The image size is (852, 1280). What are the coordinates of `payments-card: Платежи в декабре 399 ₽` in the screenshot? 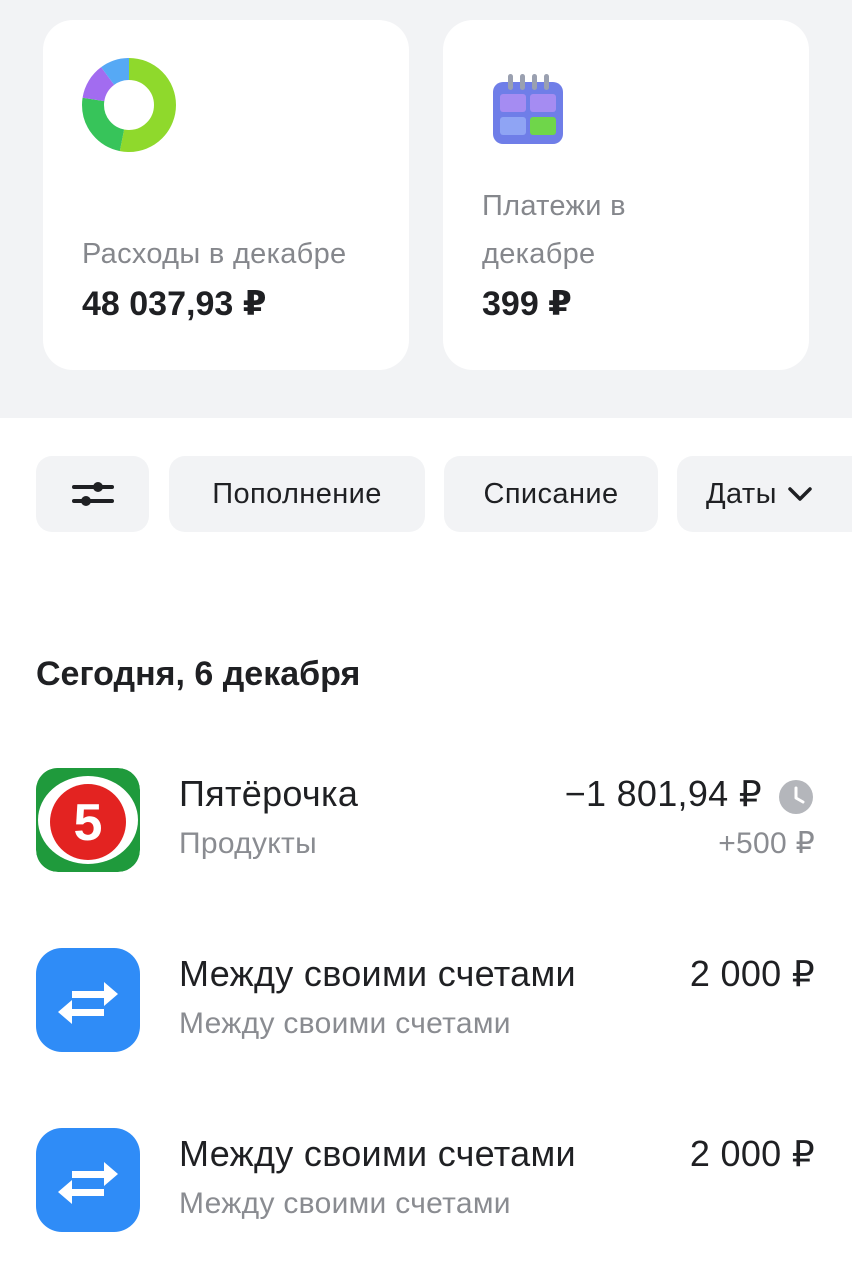 It's located at (626, 195).